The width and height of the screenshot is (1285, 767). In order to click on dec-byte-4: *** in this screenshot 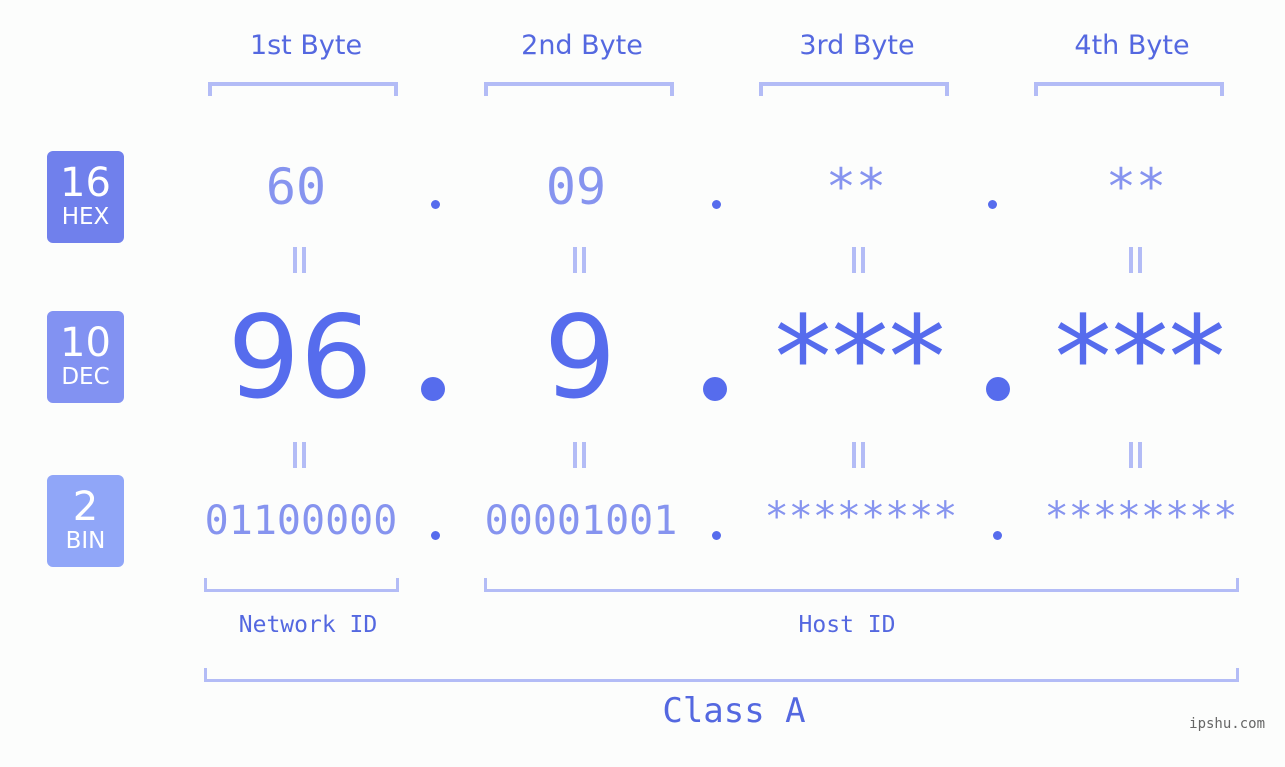, I will do `click(1140, 357)`.